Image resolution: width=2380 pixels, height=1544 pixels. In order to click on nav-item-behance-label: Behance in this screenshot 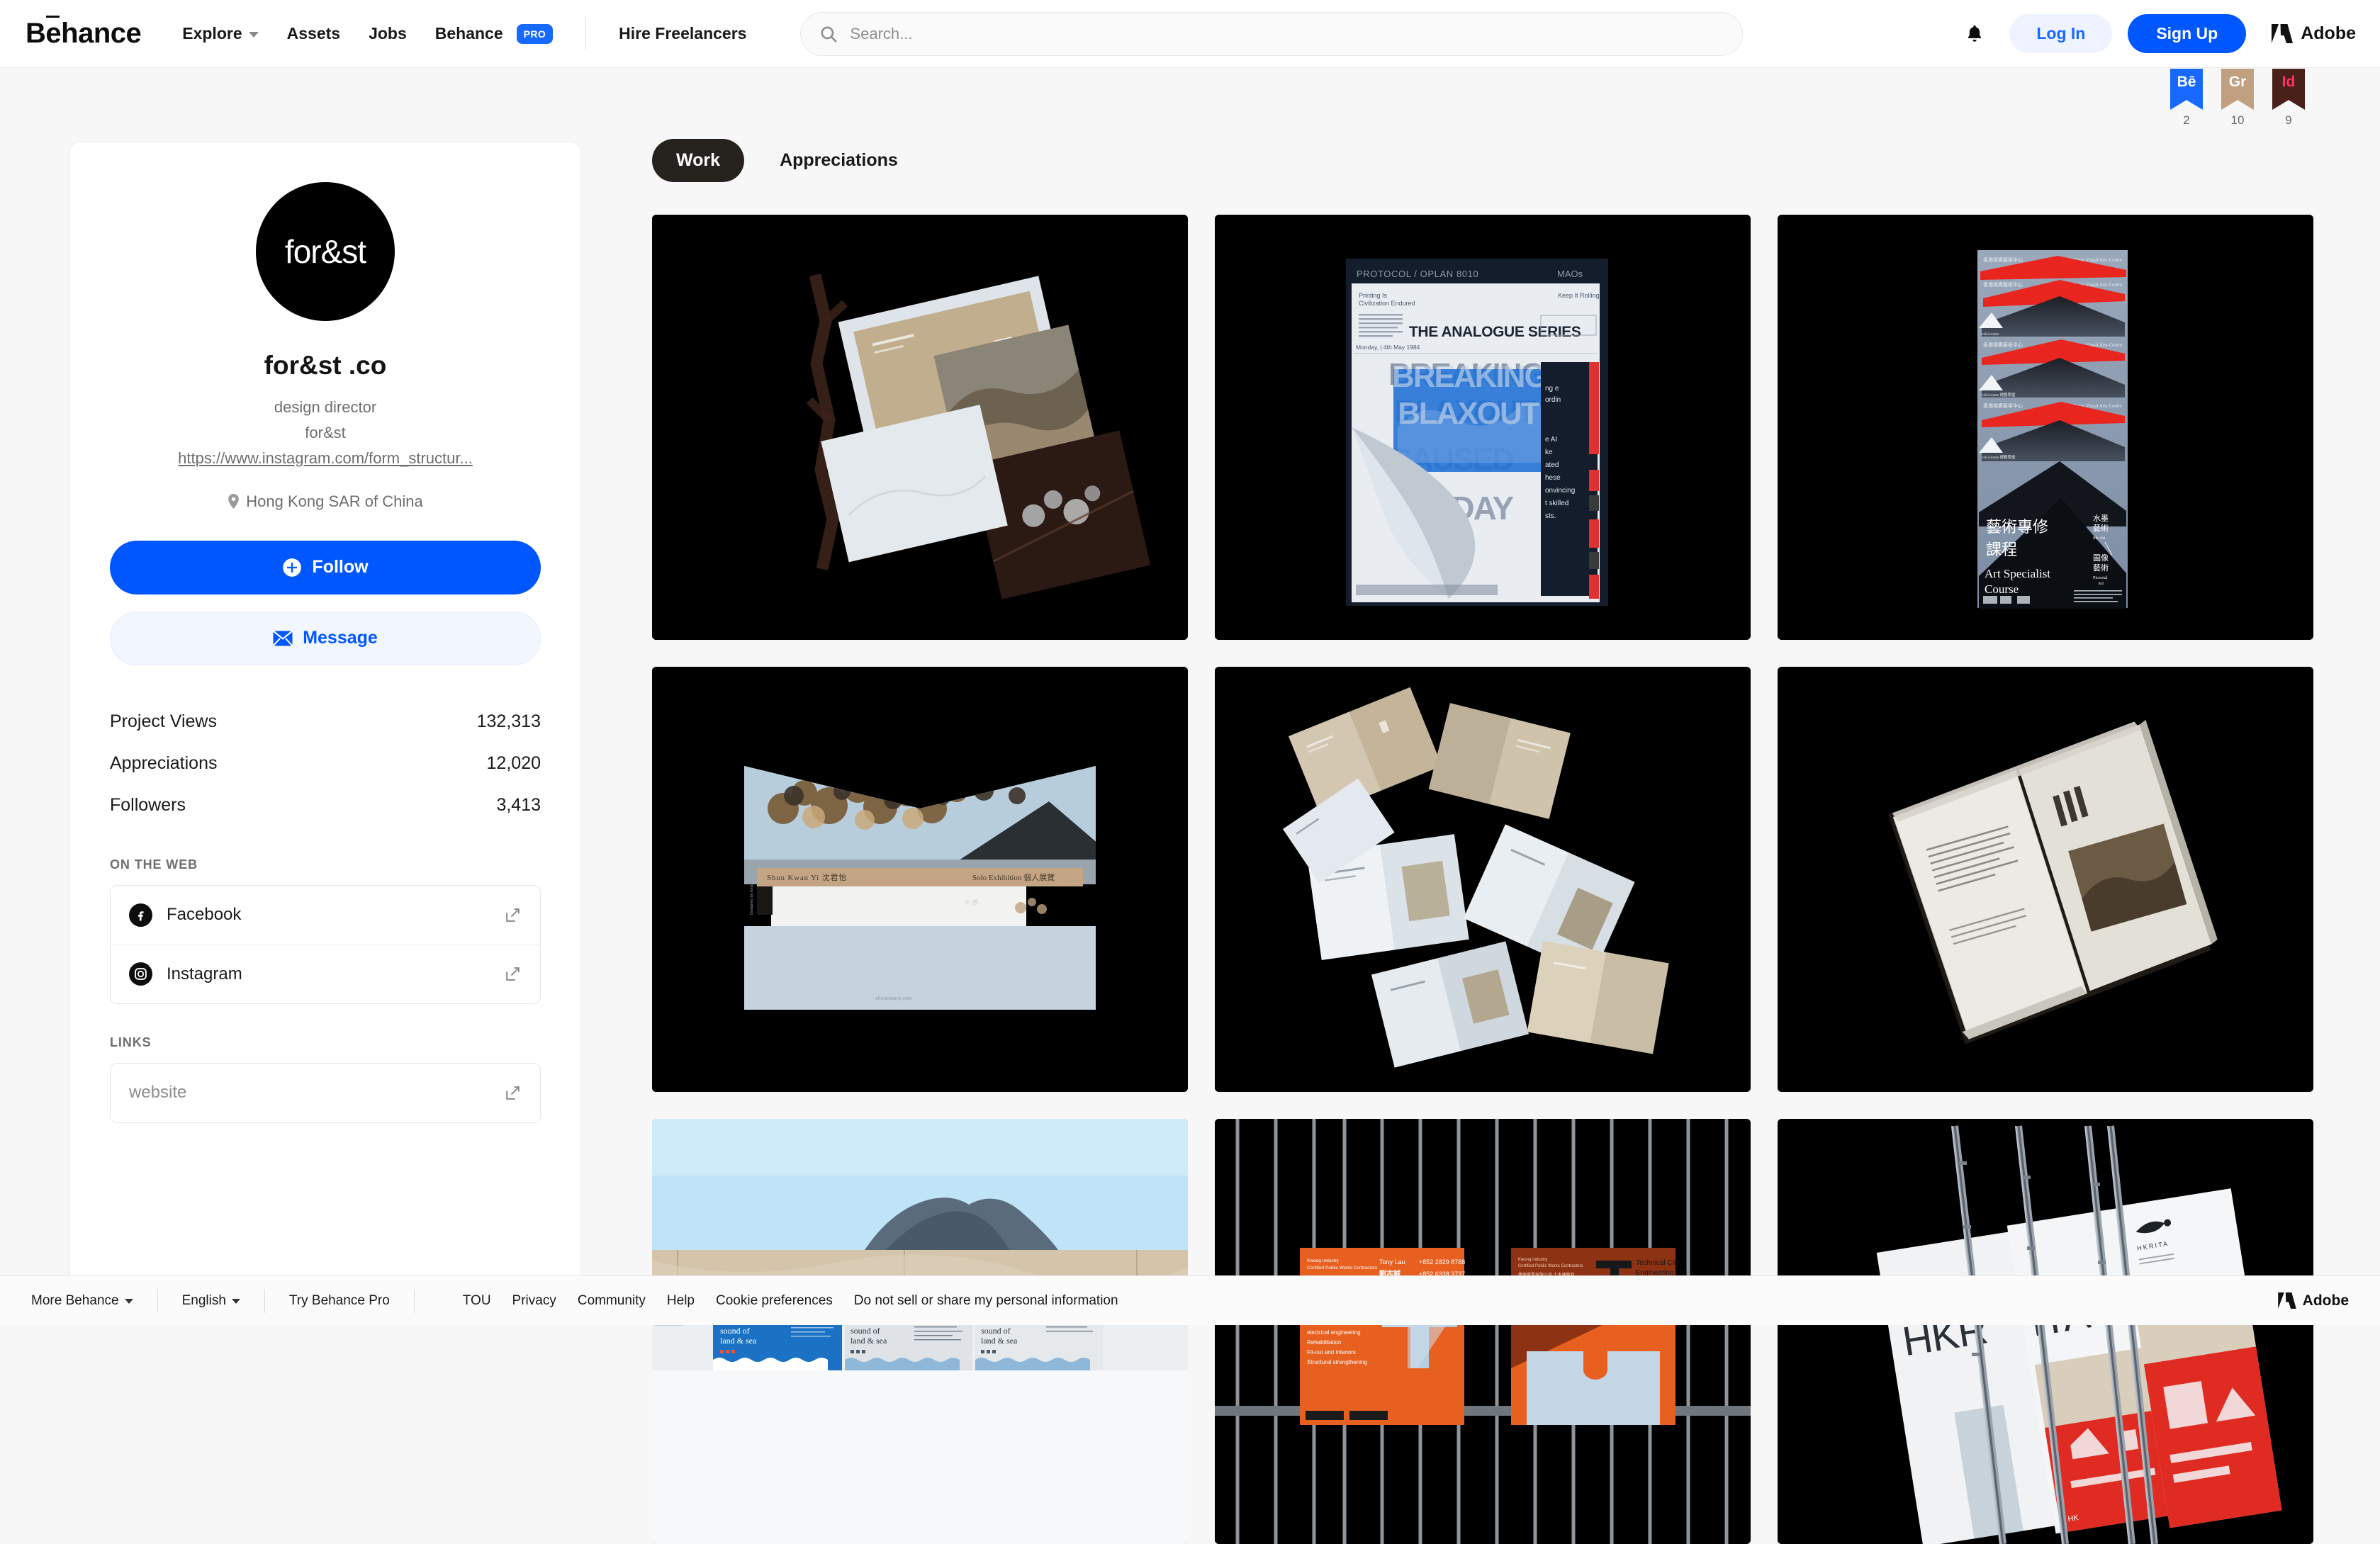, I will do `click(469, 33)`.